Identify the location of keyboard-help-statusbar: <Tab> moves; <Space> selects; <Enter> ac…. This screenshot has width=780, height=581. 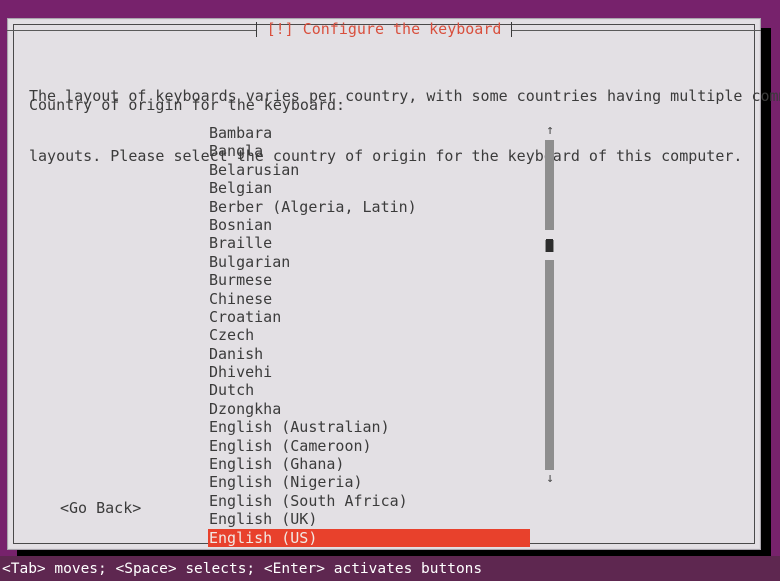
(390, 569).